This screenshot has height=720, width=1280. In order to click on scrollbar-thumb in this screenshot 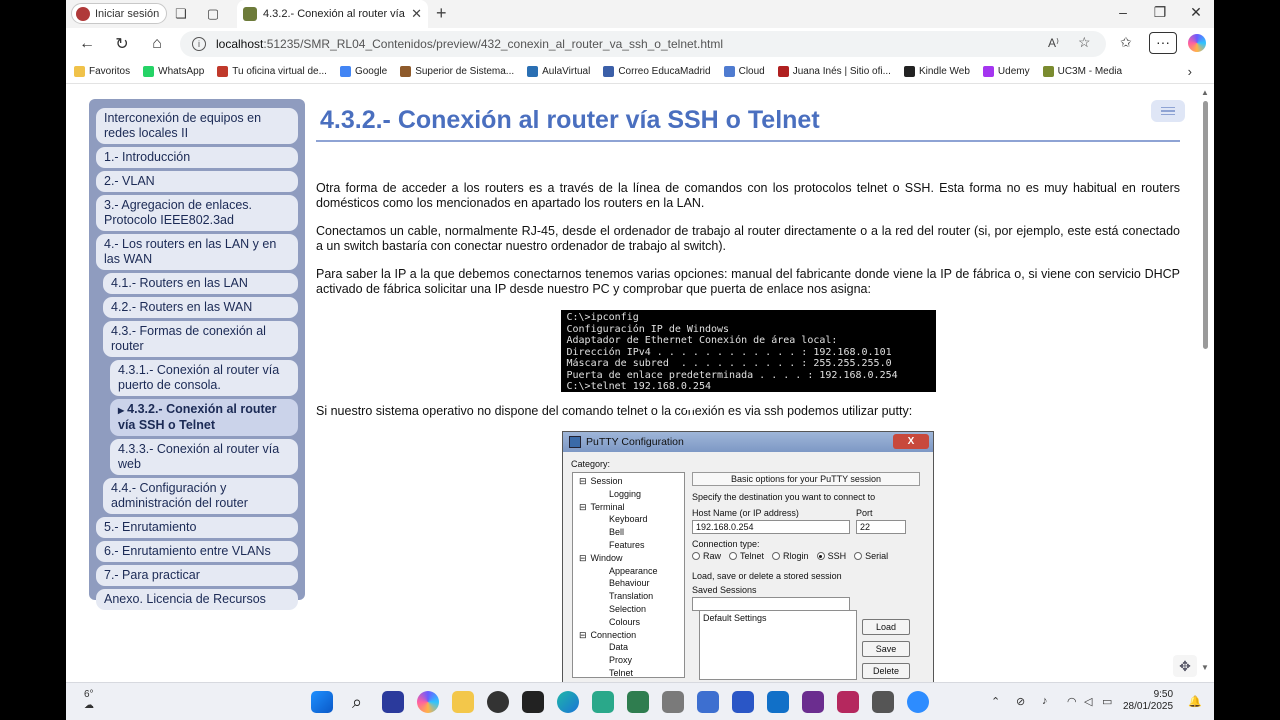, I will do `click(1205, 225)`.